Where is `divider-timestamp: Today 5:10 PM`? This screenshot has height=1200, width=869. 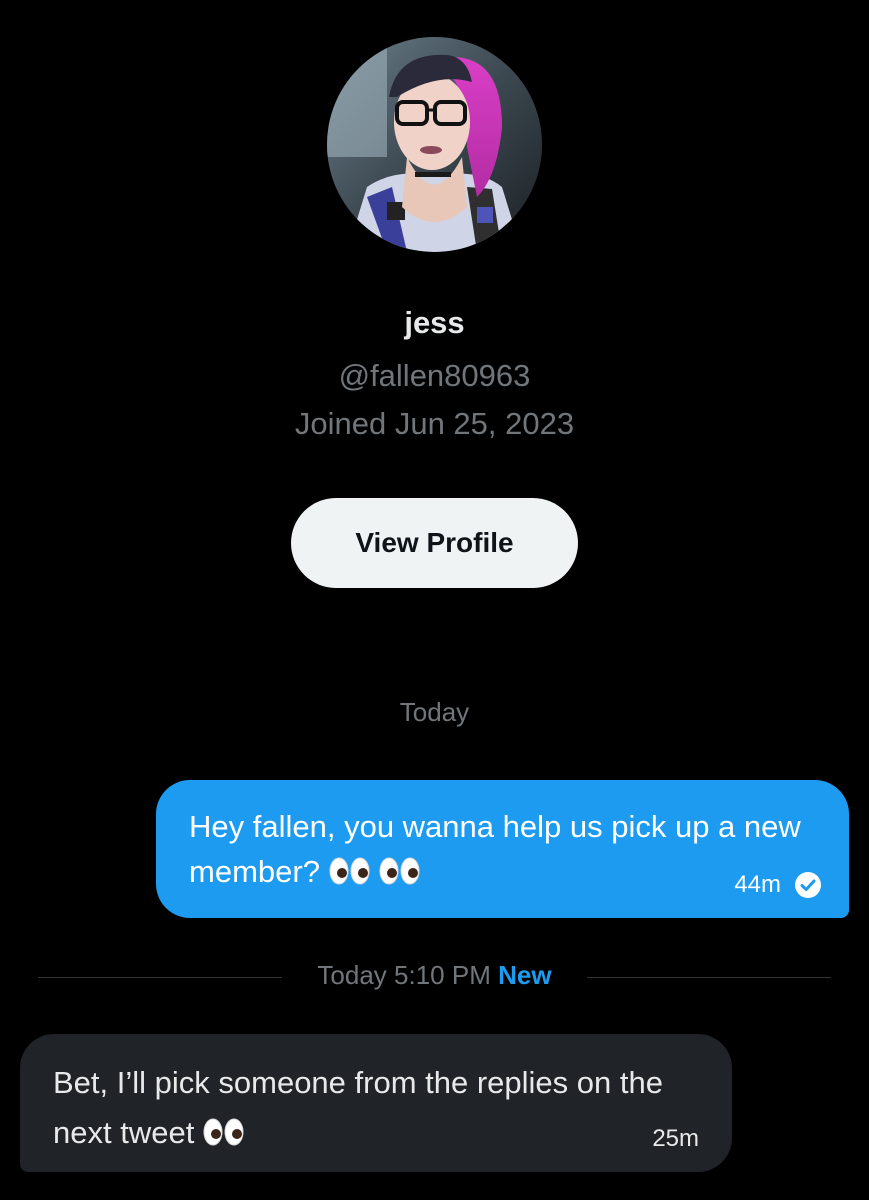
divider-timestamp: Today 5:10 PM is located at coordinates (404, 975).